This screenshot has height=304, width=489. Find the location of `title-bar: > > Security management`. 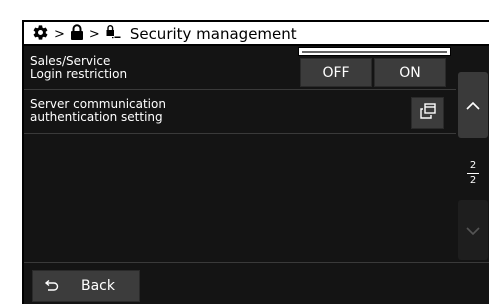

title-bar: > > Security management is located at coordinates (256, 34).